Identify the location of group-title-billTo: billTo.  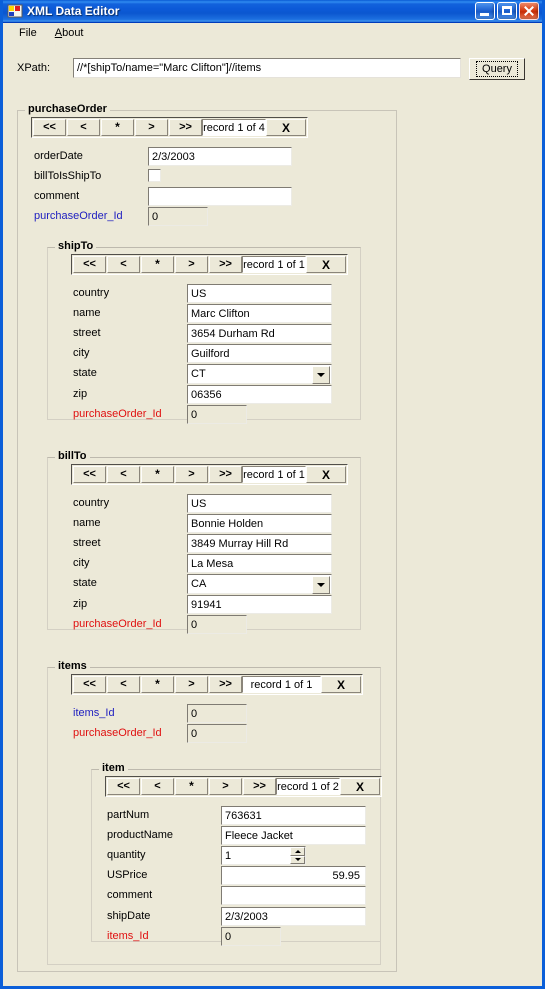
(72, 456).